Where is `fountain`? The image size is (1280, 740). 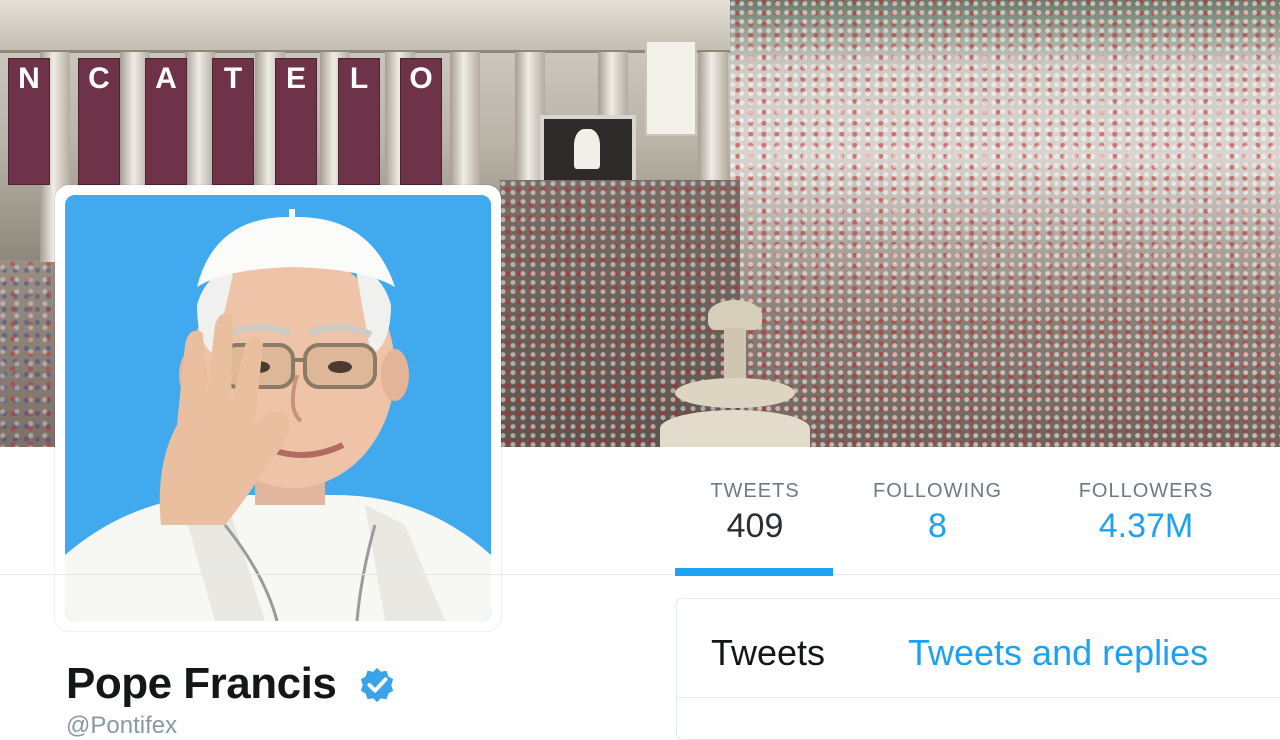 fountain is located at coordinates (735, 373).